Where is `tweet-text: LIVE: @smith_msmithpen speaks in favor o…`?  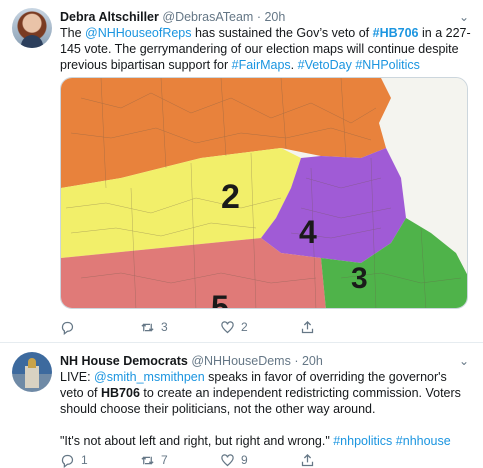 tweet-text: LIVE: @smith_msmithpen speaks in favor o… is located at coordinates (266, 393).